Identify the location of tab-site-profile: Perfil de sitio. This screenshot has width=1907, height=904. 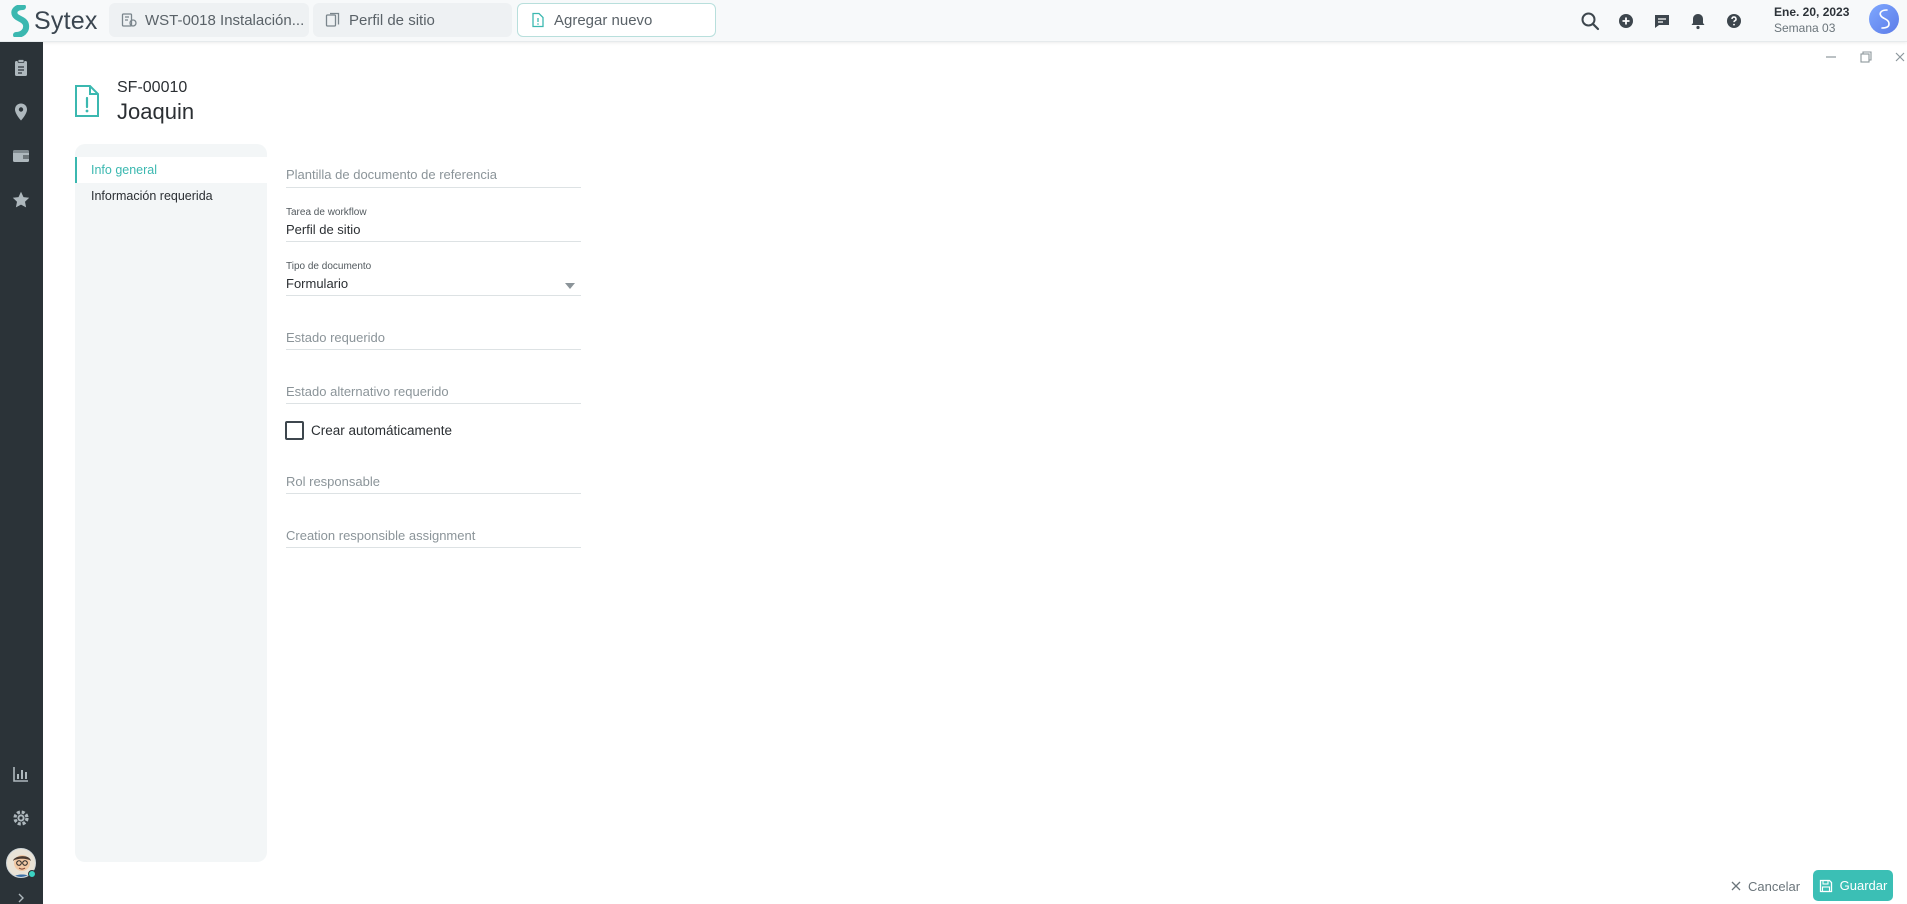
(412, 20).